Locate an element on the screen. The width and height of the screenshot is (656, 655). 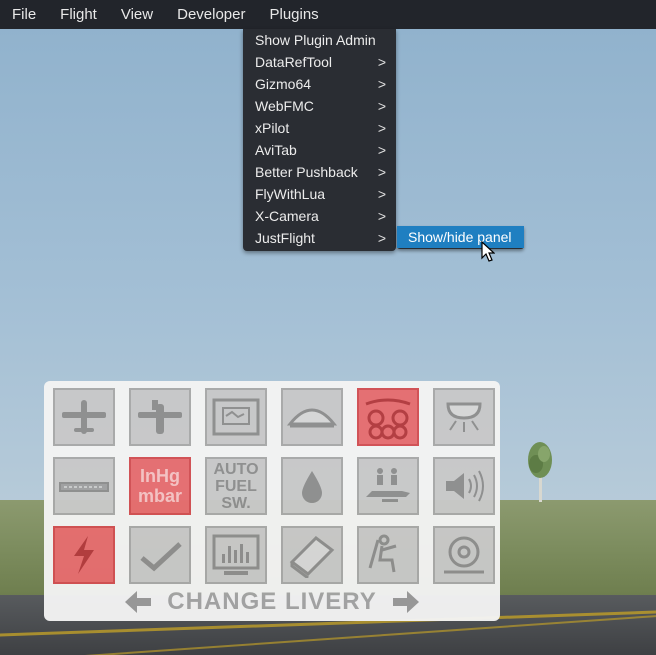
tile-fuel-drop is located at coordinates (312, 486).